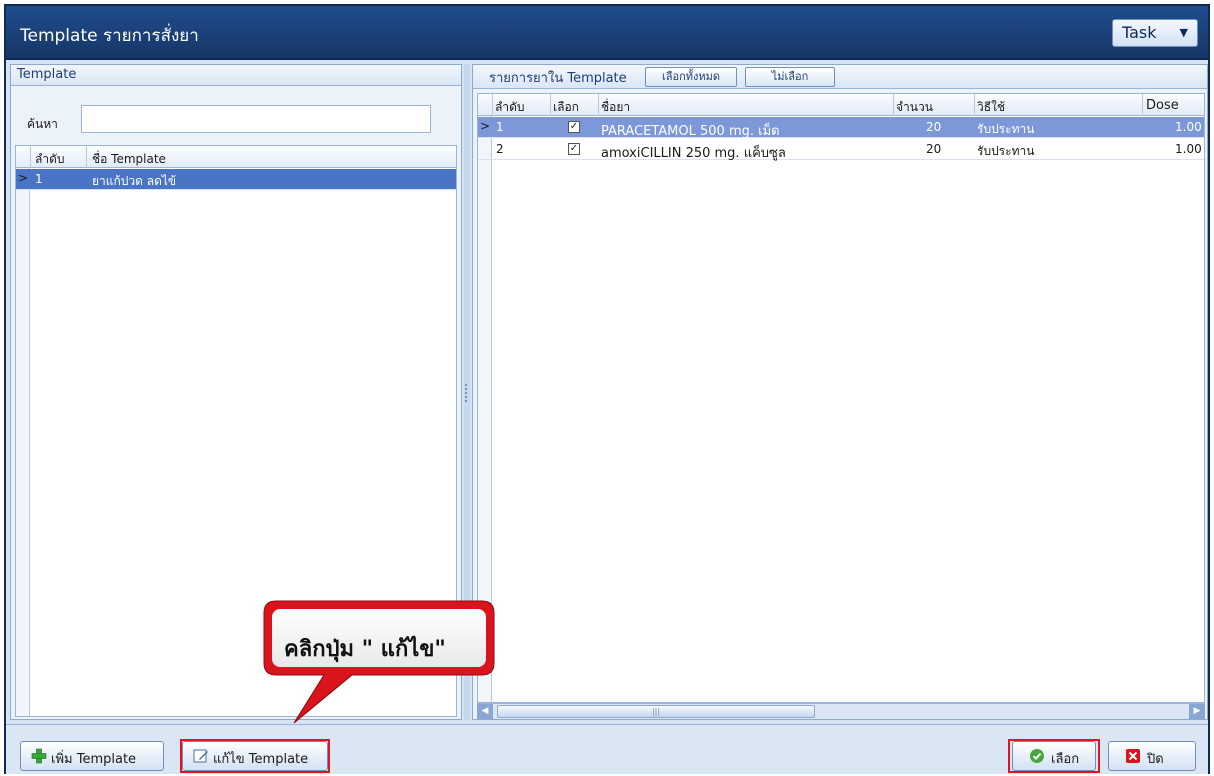 The width and height of the screenshot is (1214, 776). What do you see at coordinates (236, 75) in the screenshot?
I see `template-panel-header: Template` at bounding box center [236, 75].